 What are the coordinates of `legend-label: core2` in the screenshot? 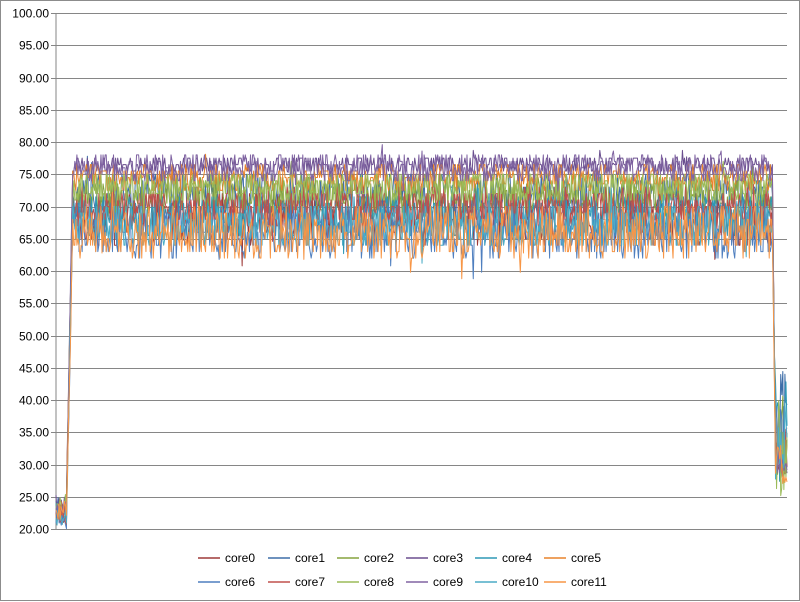 It's located at (379, 558).